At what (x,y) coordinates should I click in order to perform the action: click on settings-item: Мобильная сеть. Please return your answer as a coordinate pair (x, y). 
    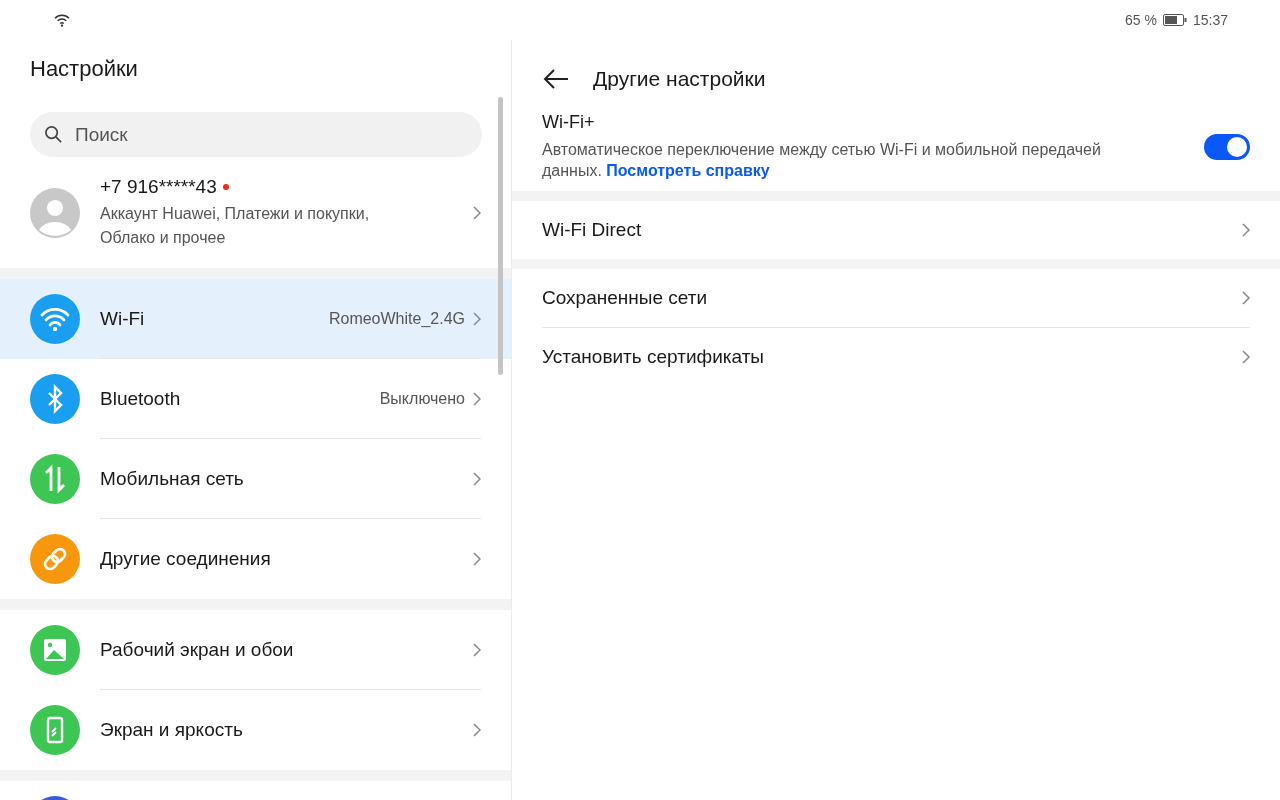
    Looking at the image, I should click on (255, 479).